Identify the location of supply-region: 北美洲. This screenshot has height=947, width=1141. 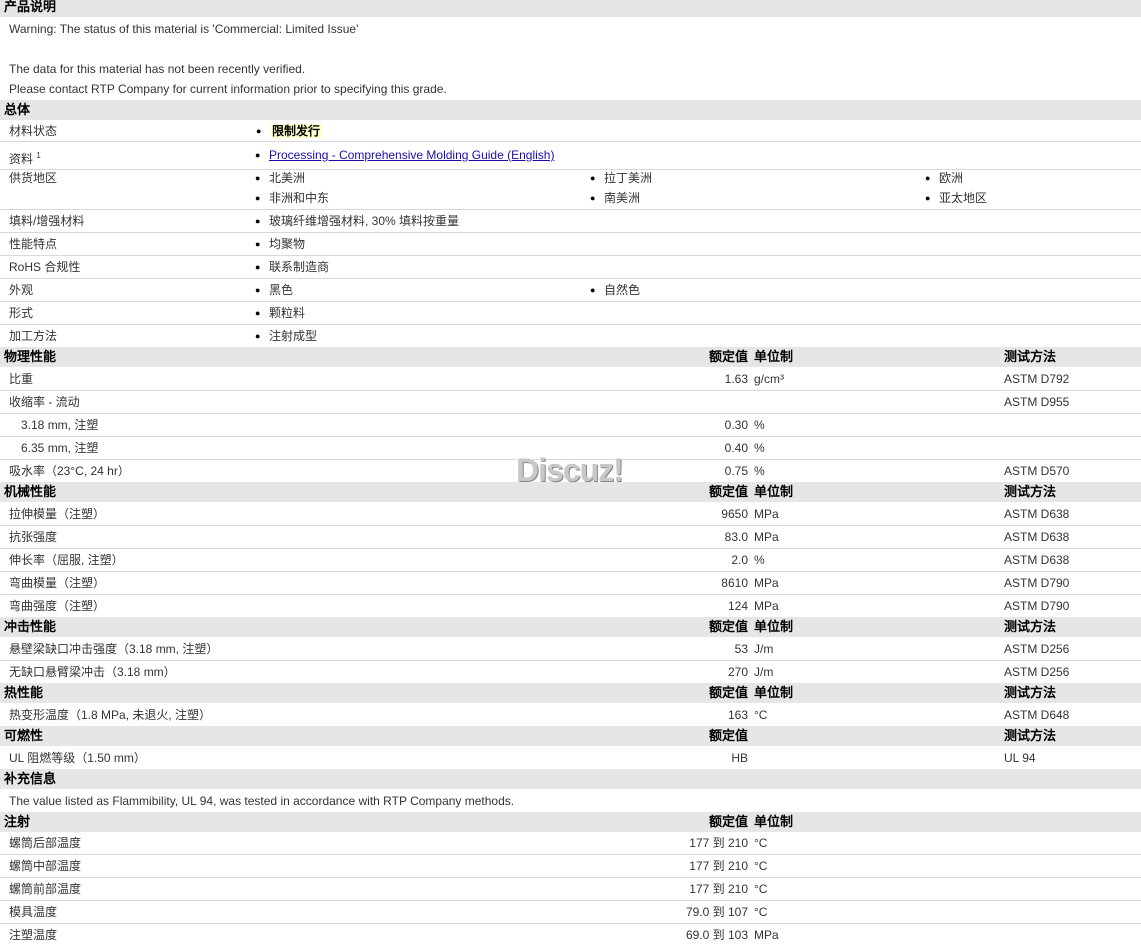
(280, 178).